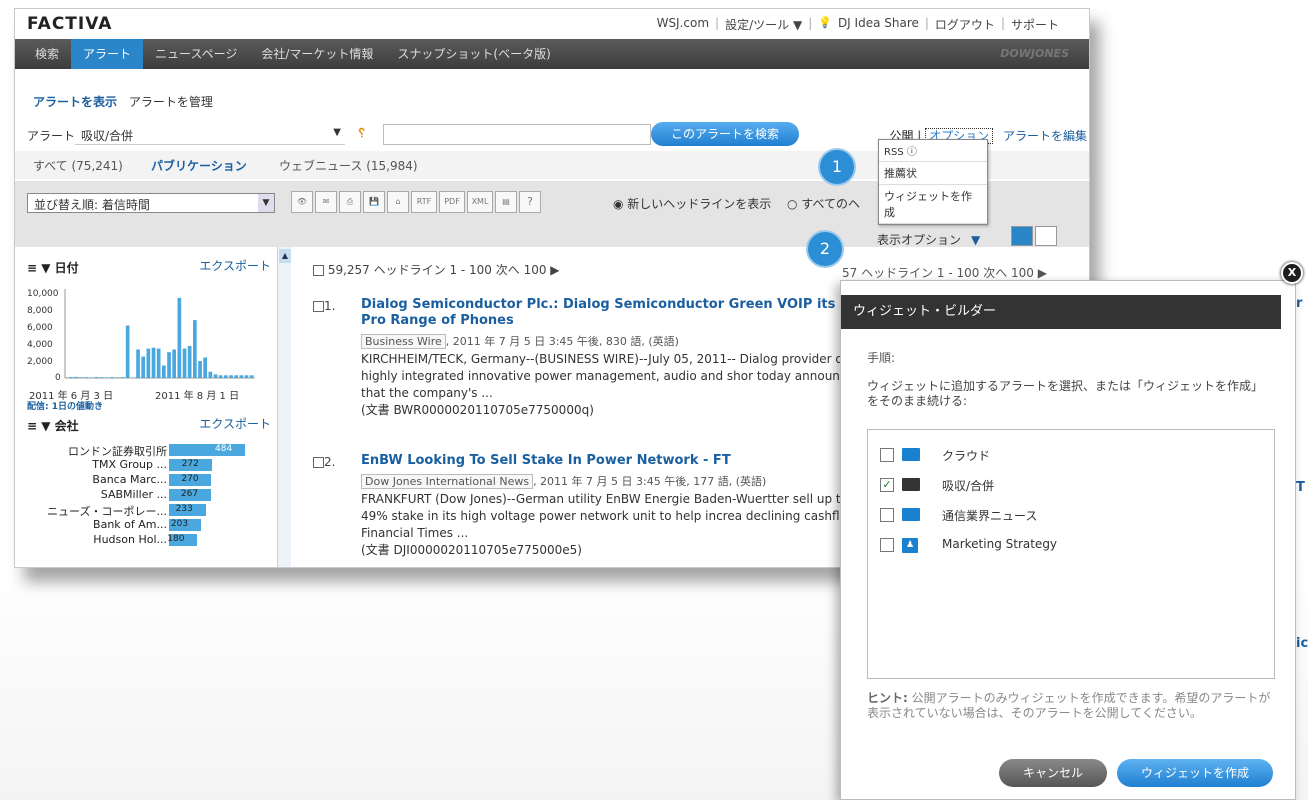  I want to click on left-scrollbar: ▲, so click(284, 407).